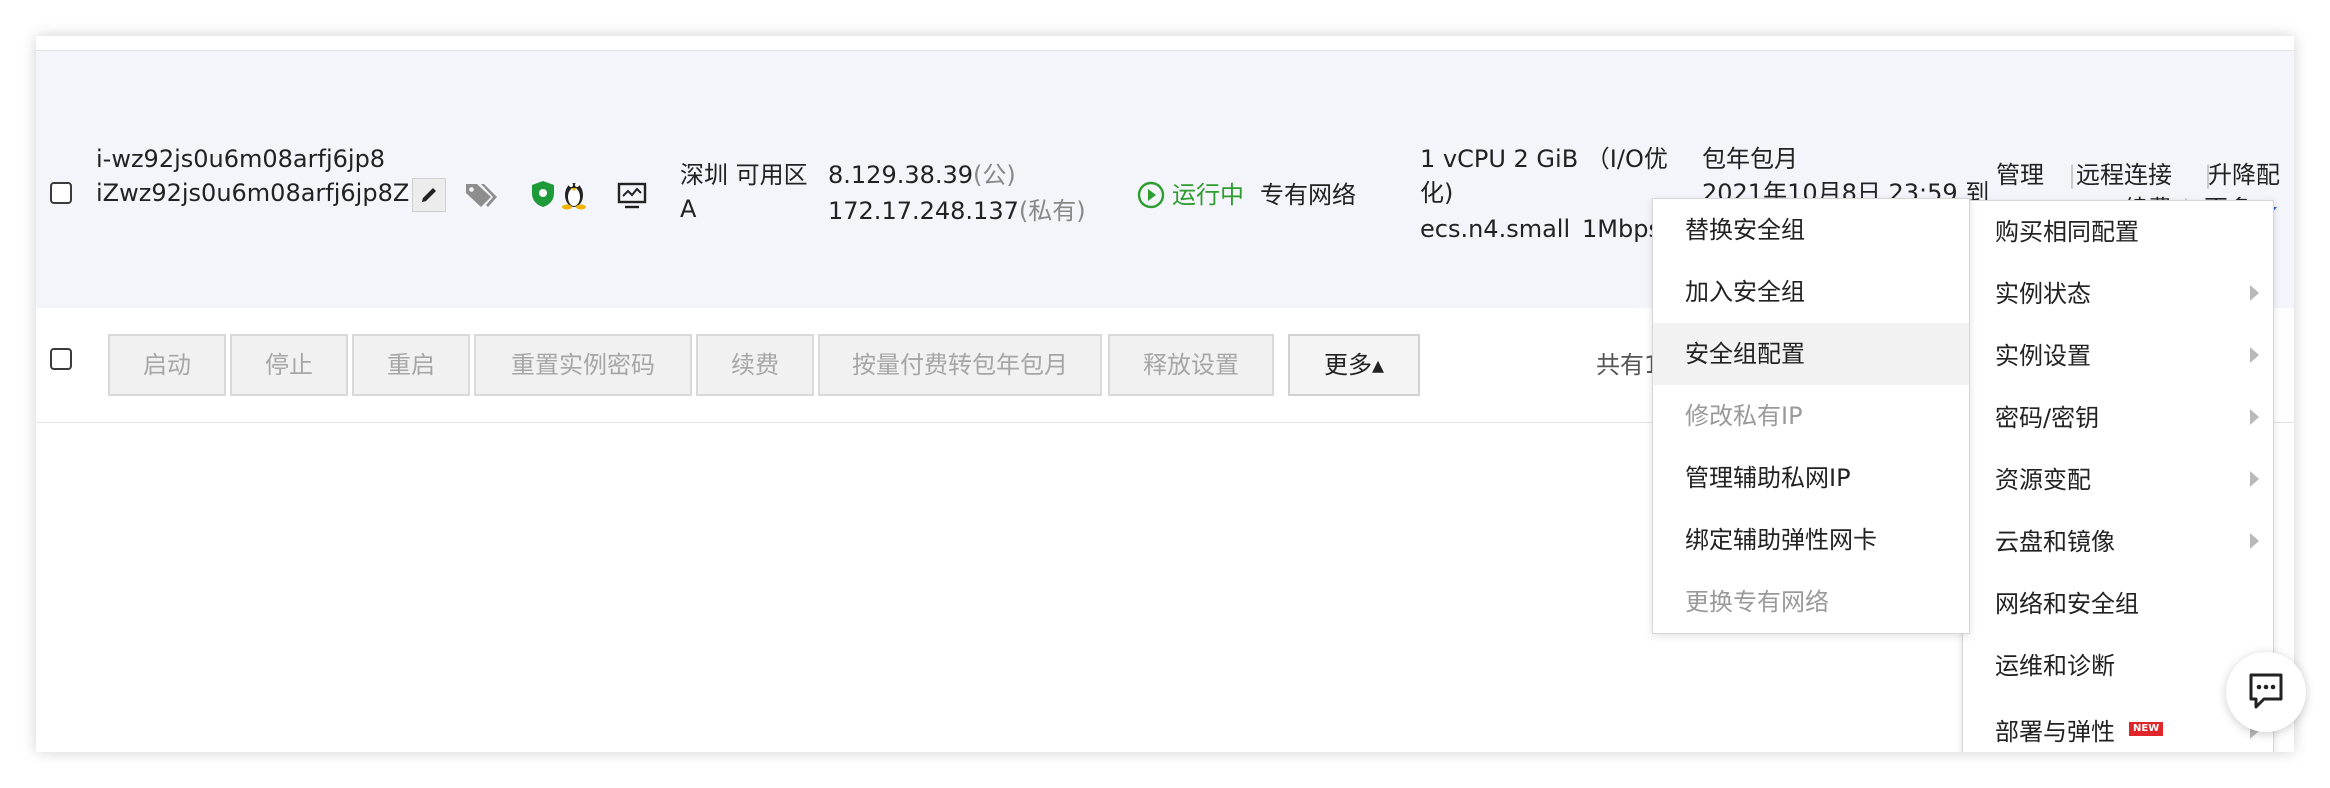 This screenshot has width=2330, height=788. What do you see at coordinates (2055, 732) in the screenshot?
I see `menu-item-label: 部署与弹性` at bounding box center [2055, 732].